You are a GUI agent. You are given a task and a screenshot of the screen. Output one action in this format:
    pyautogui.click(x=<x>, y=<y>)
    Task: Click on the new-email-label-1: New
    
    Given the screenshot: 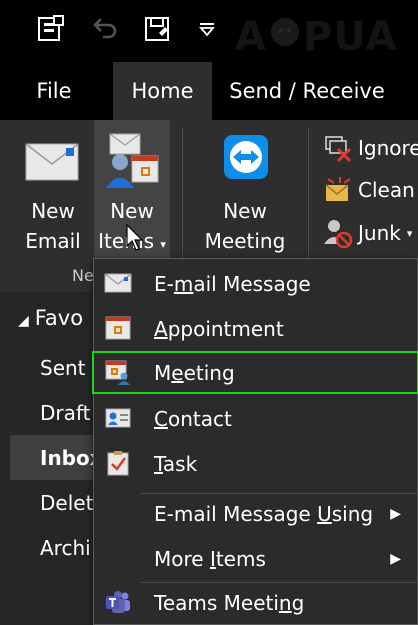 What is the action you would take?
    pyautogui.click(x=53, y=211)
    